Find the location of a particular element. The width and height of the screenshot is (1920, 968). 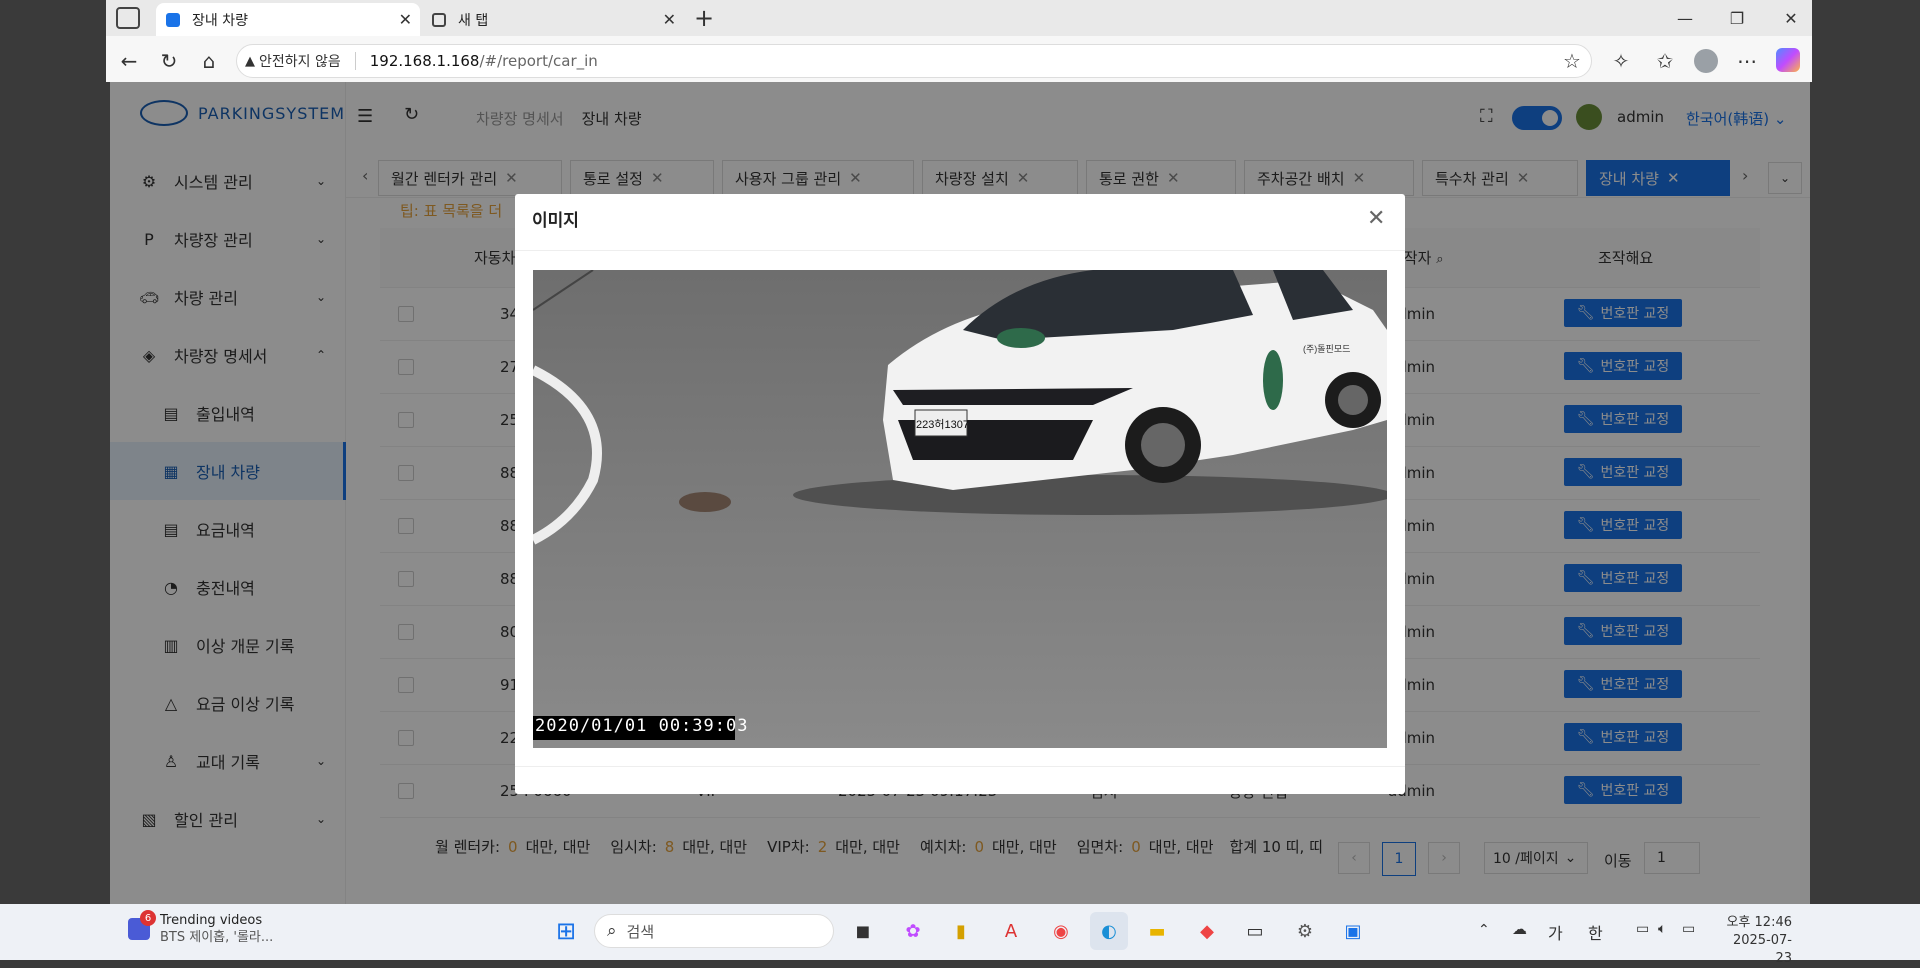

profile-avatar is located at coordinates (1706, 61).